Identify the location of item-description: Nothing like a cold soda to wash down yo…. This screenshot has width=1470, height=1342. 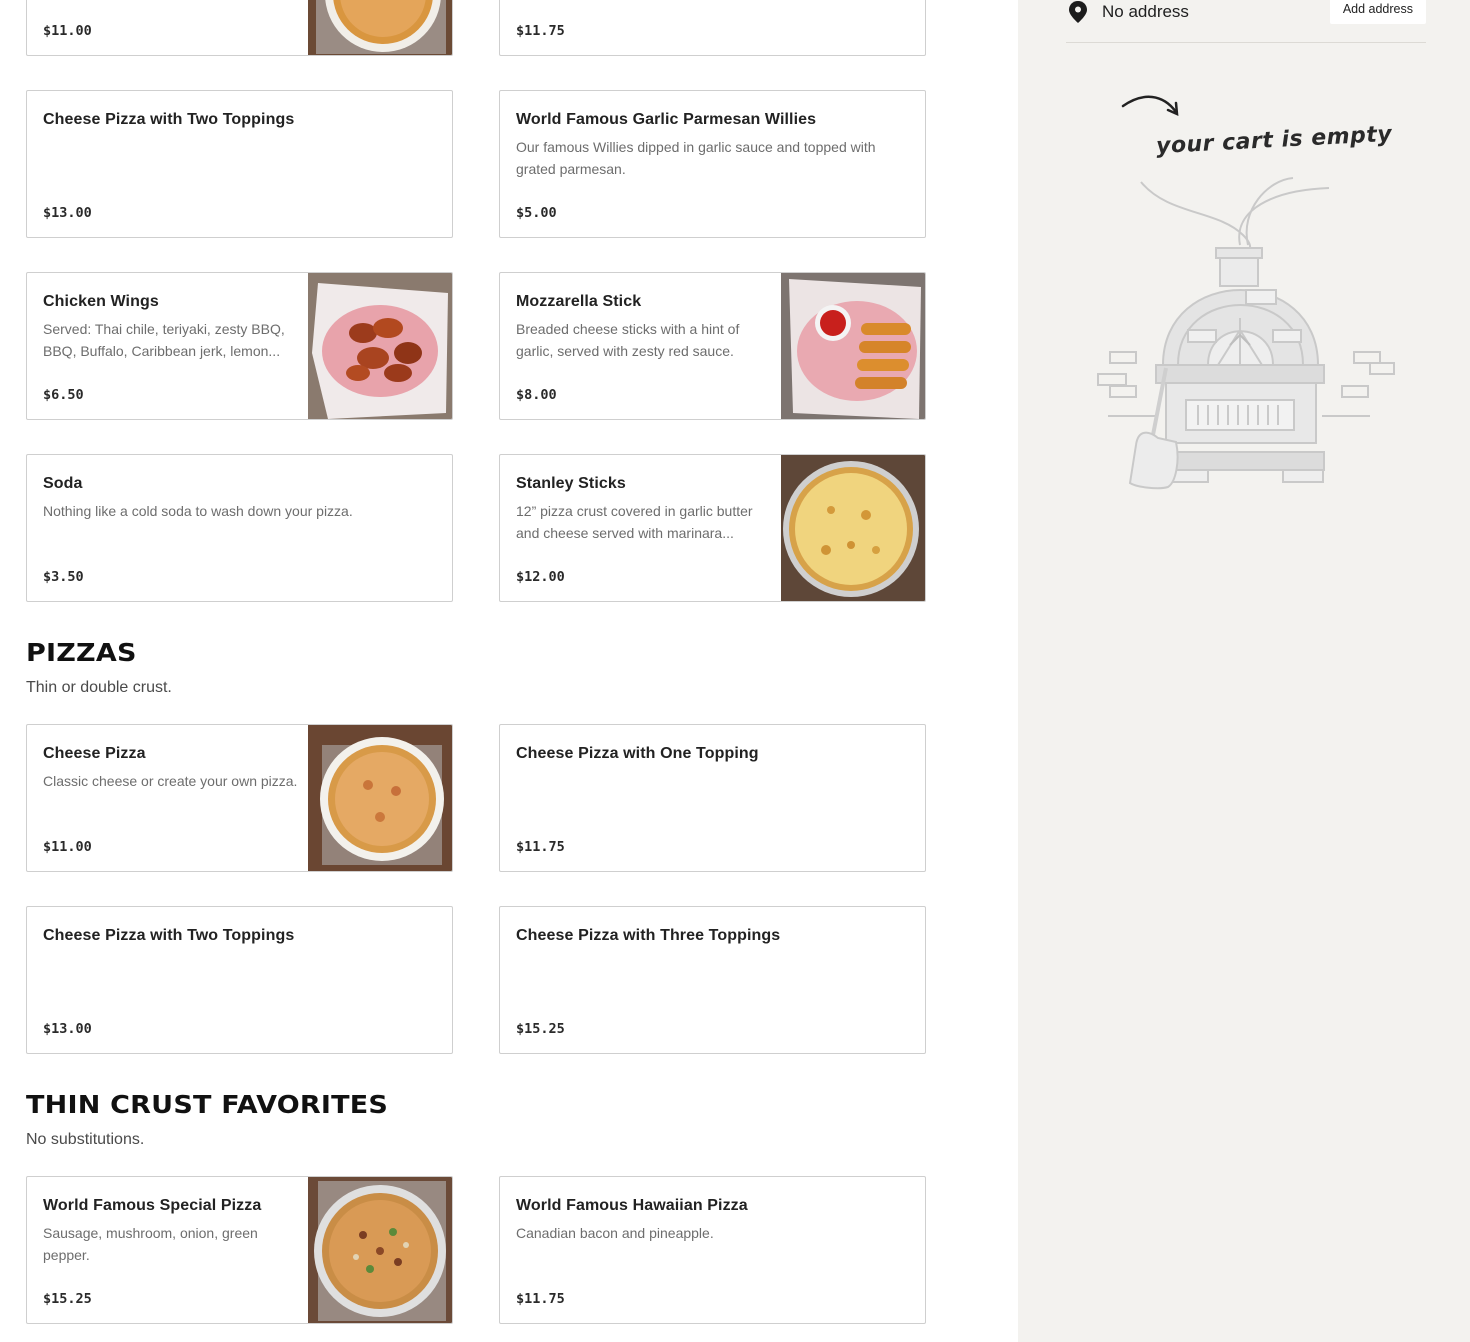
(198, 511).